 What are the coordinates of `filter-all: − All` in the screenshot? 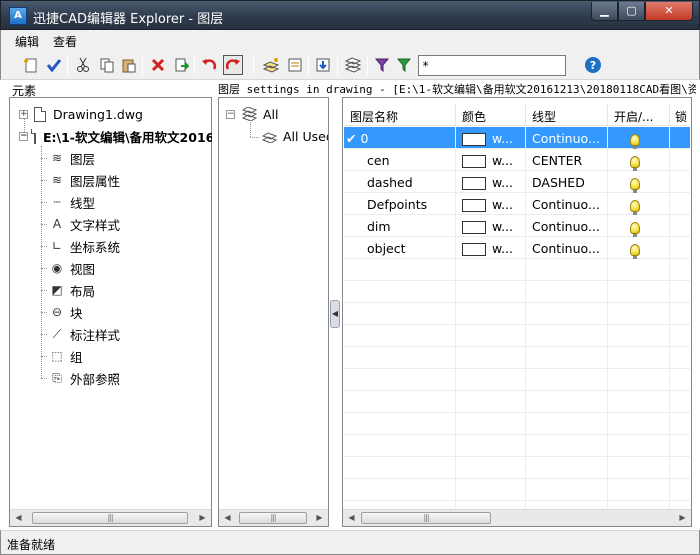 It's located at (252, 114).